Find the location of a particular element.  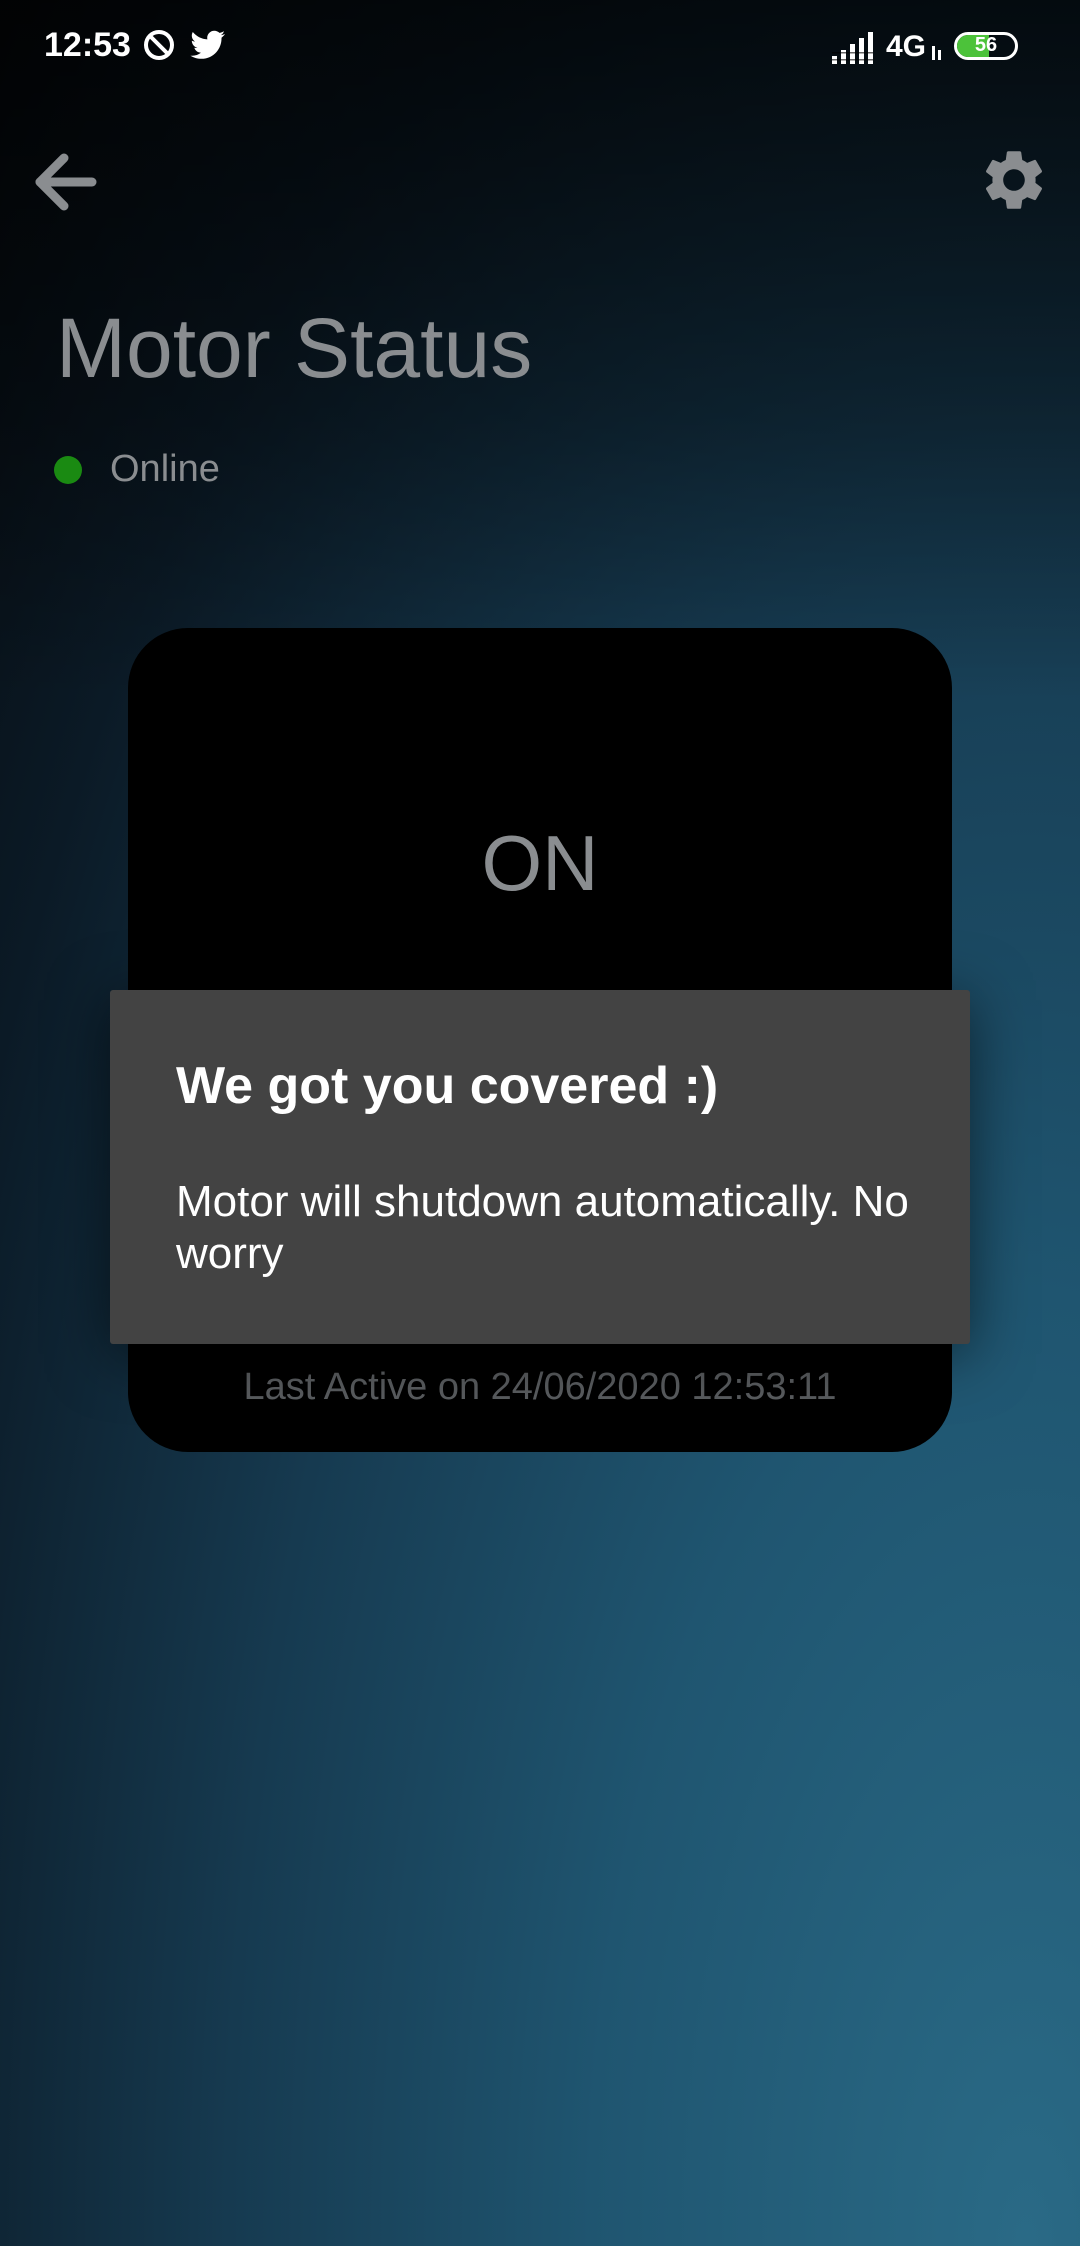

status-time: 12:53 is located at coordinates (87, 45).